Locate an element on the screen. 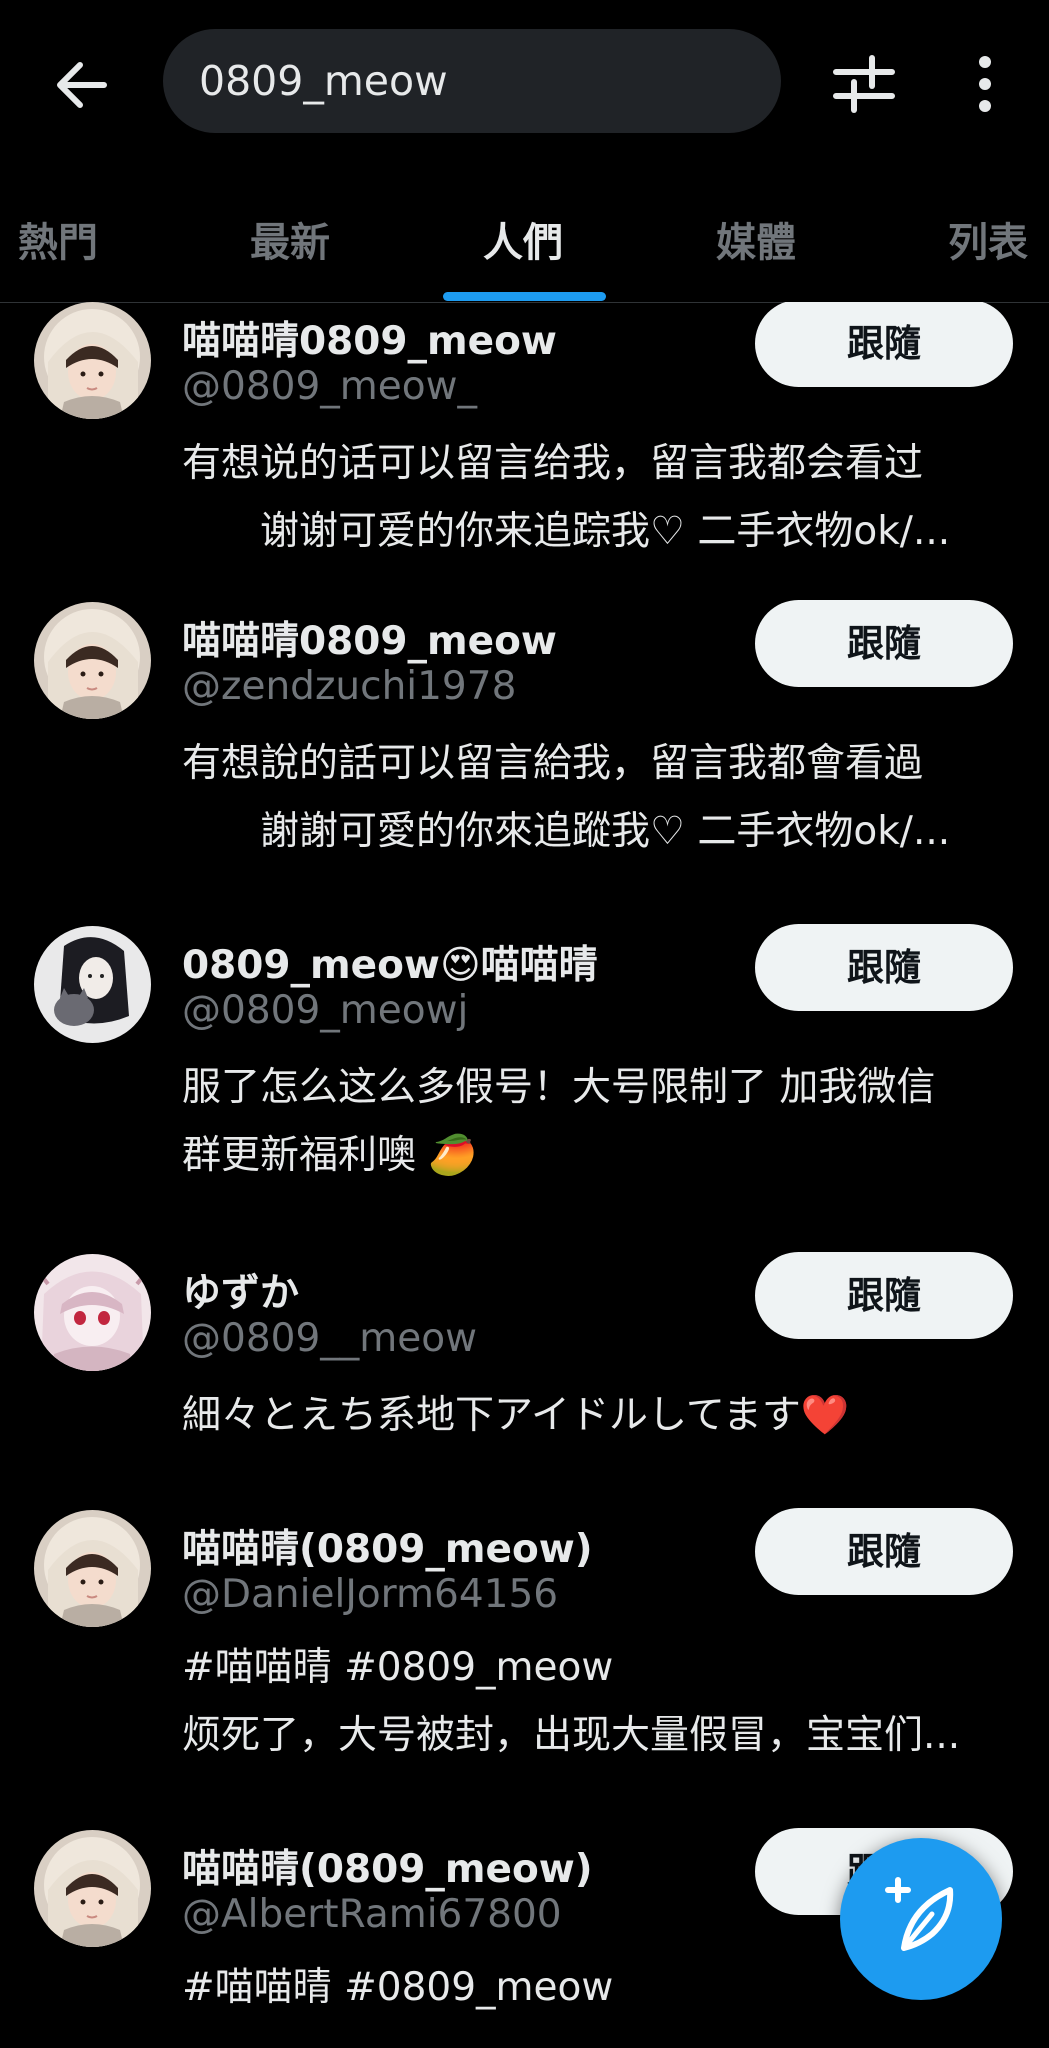  user-display-name: 0809_meow😍喵喵晴 is located at coordinates (390, 965).